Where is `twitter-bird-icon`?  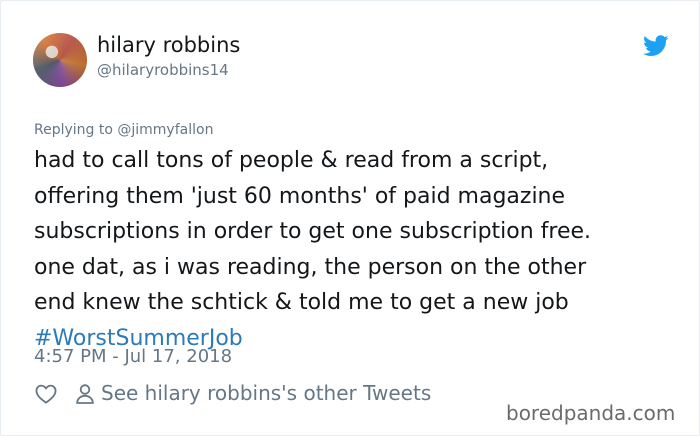 twitter-bird-icon is located at coordinates (656, 46).